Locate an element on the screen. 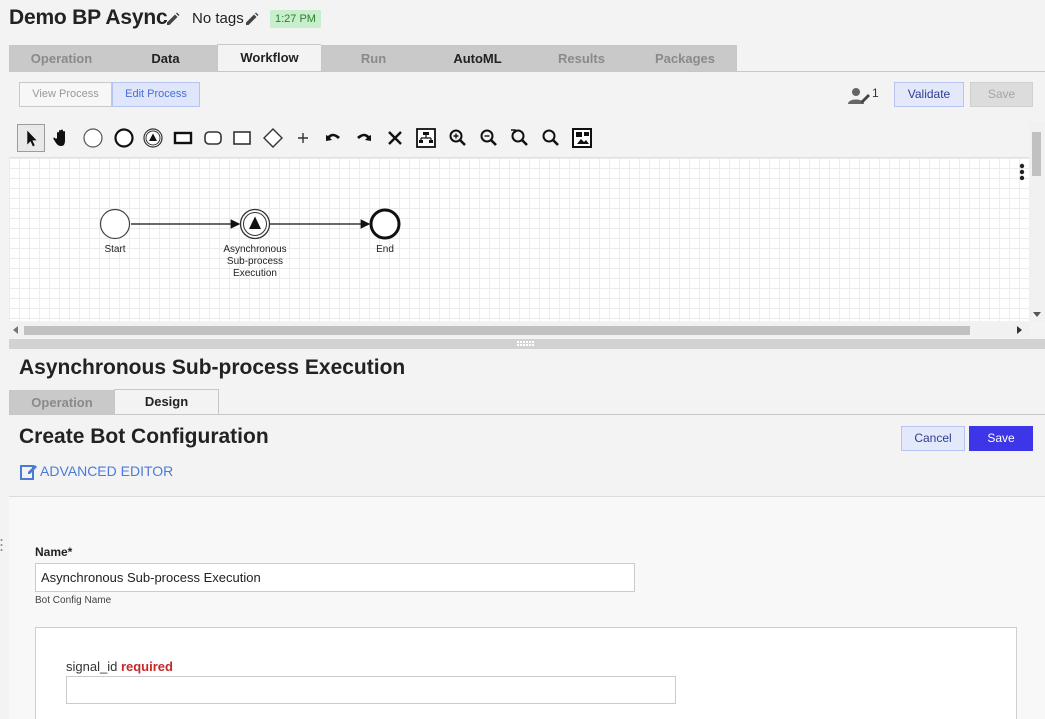 This screenshot has height=719, width=1045. zoom-fit-tool is located at coordinates (551, 138).